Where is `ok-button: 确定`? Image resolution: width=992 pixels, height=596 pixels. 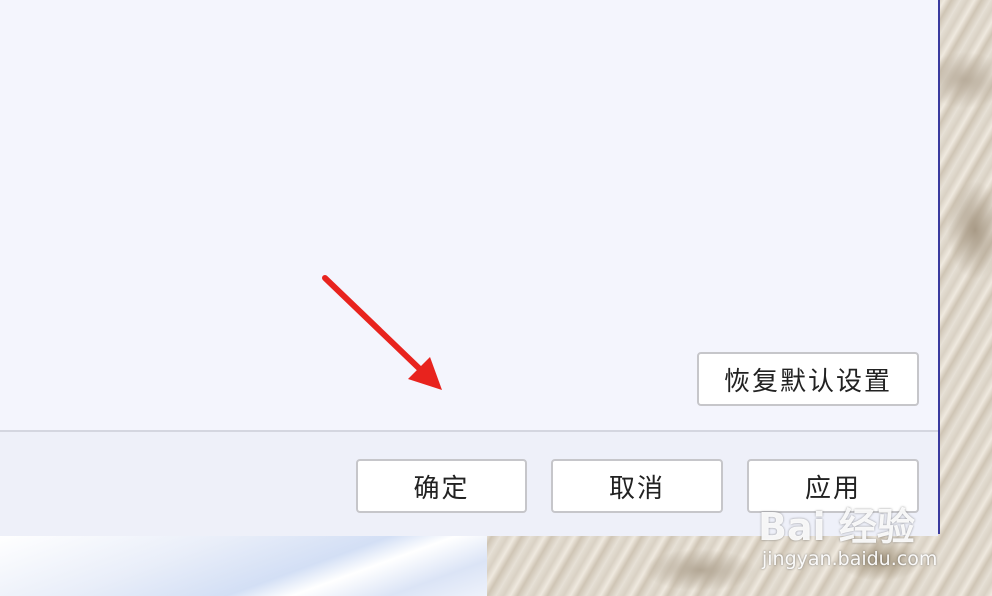
ok-button: 确定 is located at coordinates (441, 486).